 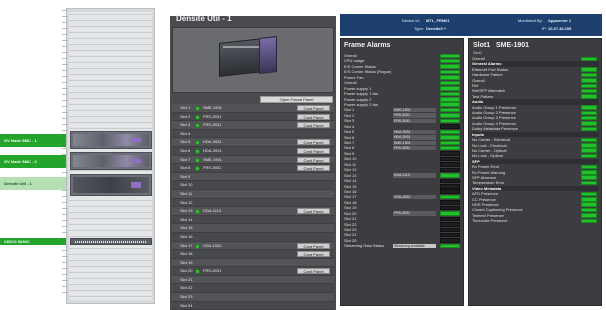 I want to click on frame-alarm-label: Slot 4, so click(x=349, y=126).